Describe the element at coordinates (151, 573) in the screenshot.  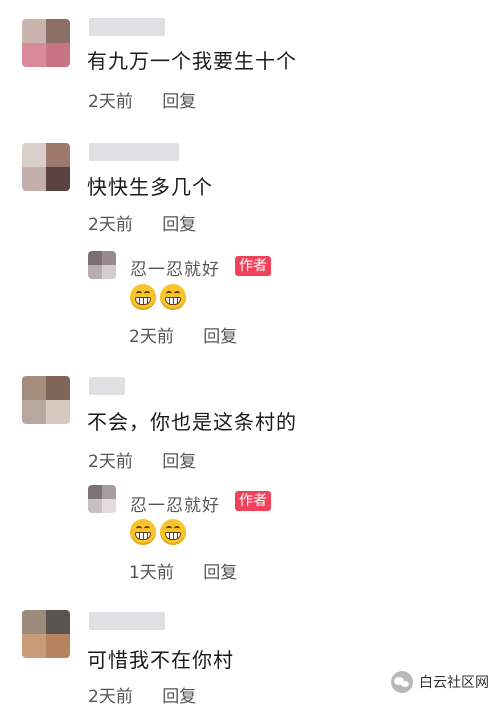
I see `timestamp: 1天前` at that location.